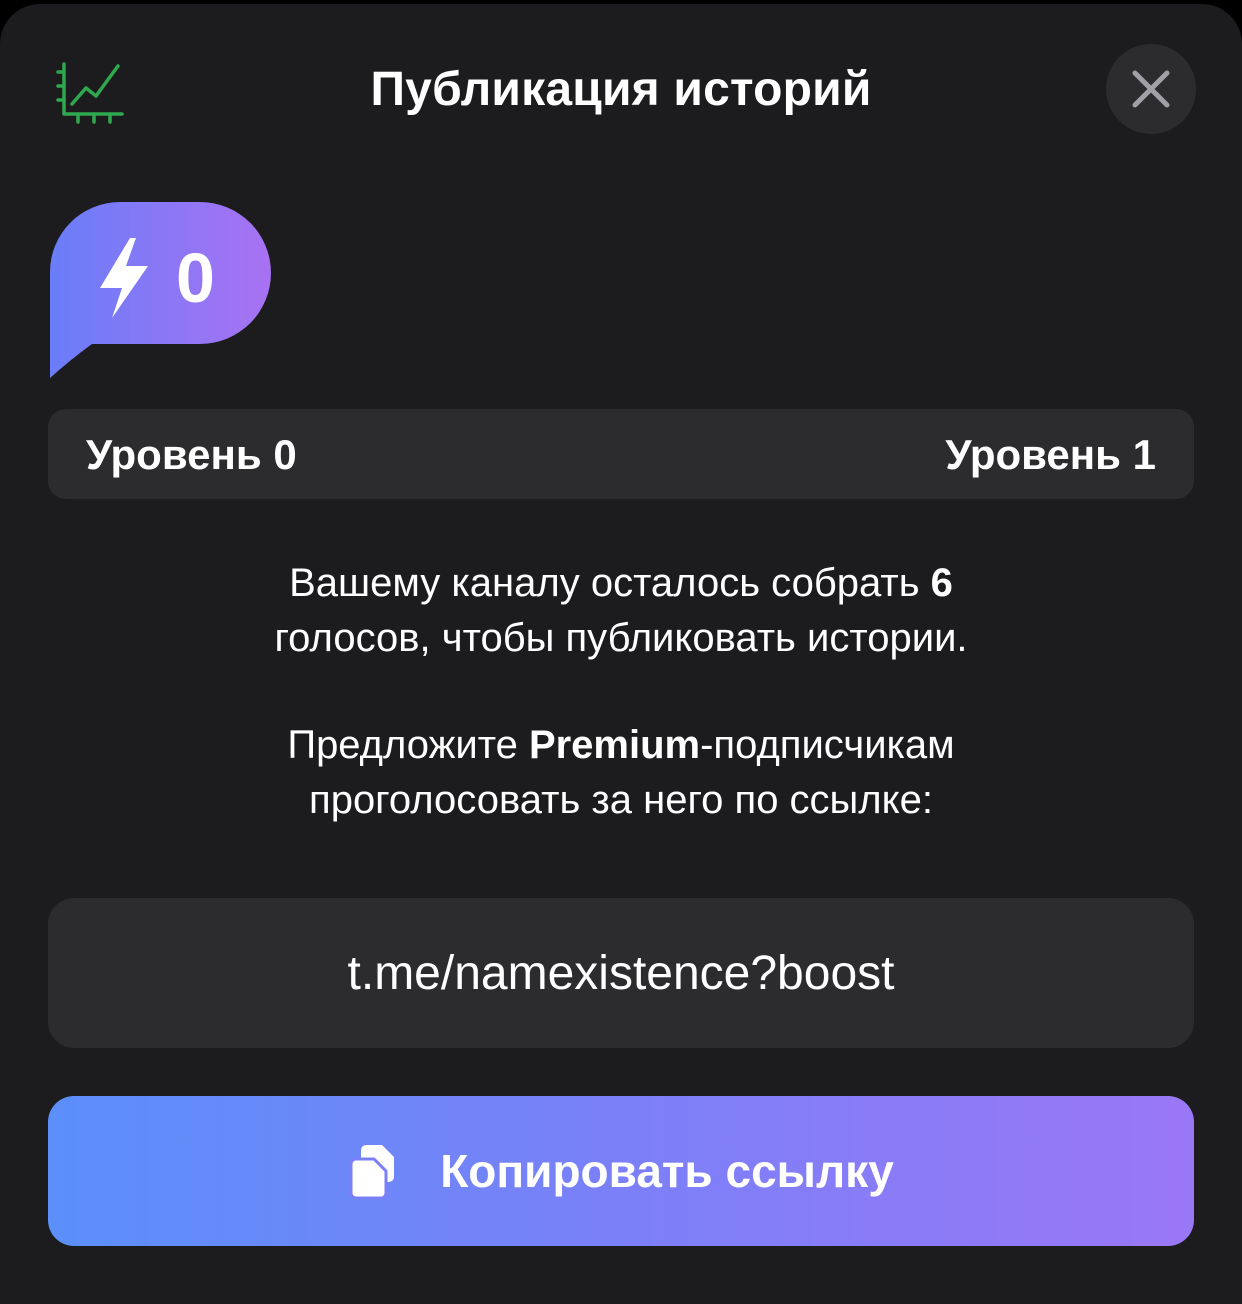 The image size is (1242, 1304). I want to click on close-icon, so click(1151, 89).